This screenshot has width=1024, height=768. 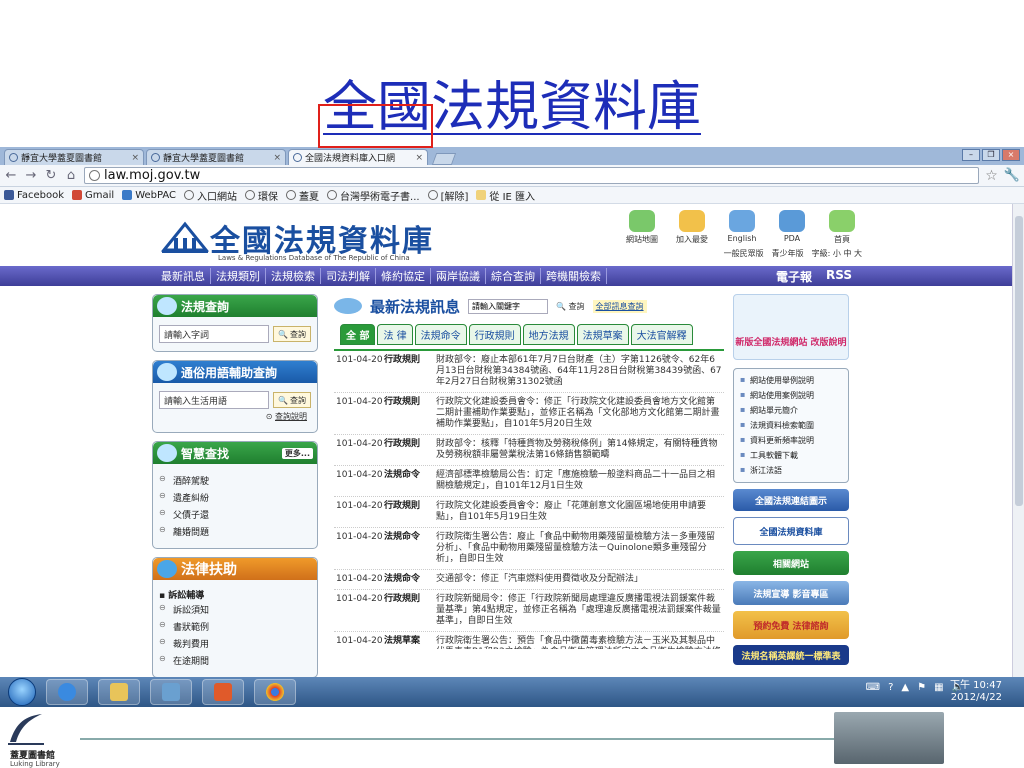 What do you see at coordinates (579, 579) in the screenshot?
I see `news-text: 交通部令：修正「汽車燃料使用費徵收及分配辦法」` at bounding box center [579, 579].